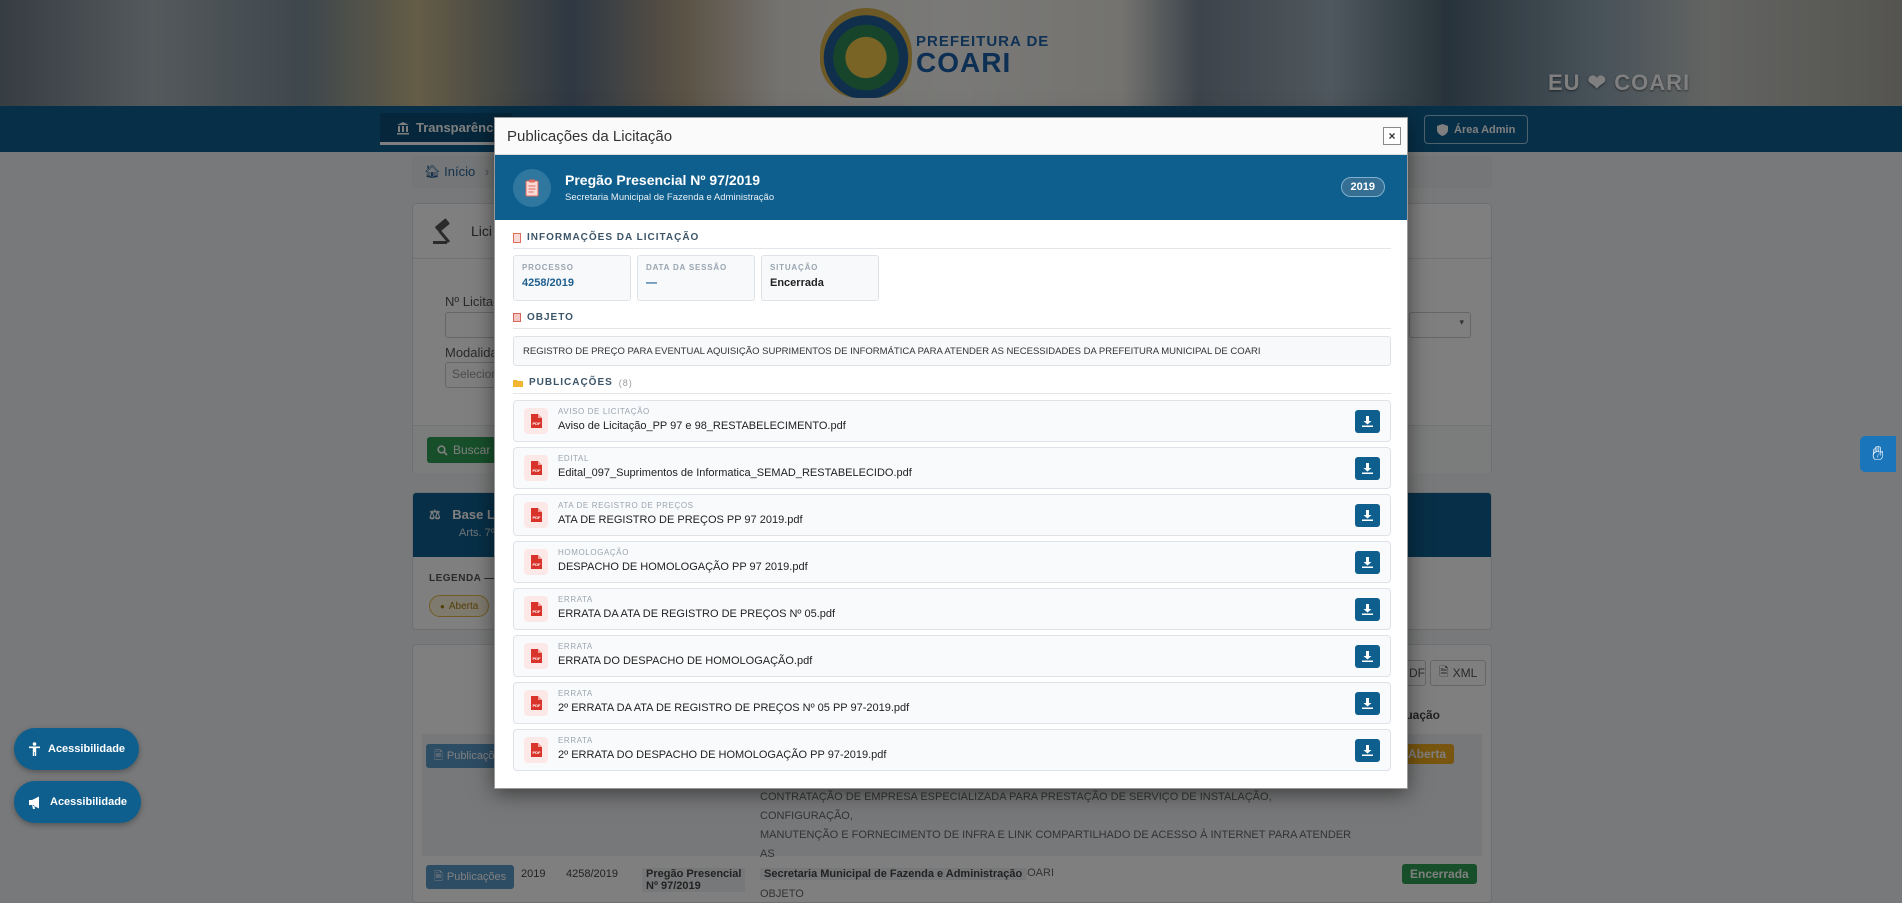  Describe the element at coordinates (683, 567) in the screenshot. I see `publication-filename: DESPACHO DE HOMOLOGAÇÃO PP 97 2019.pdf` at that location.